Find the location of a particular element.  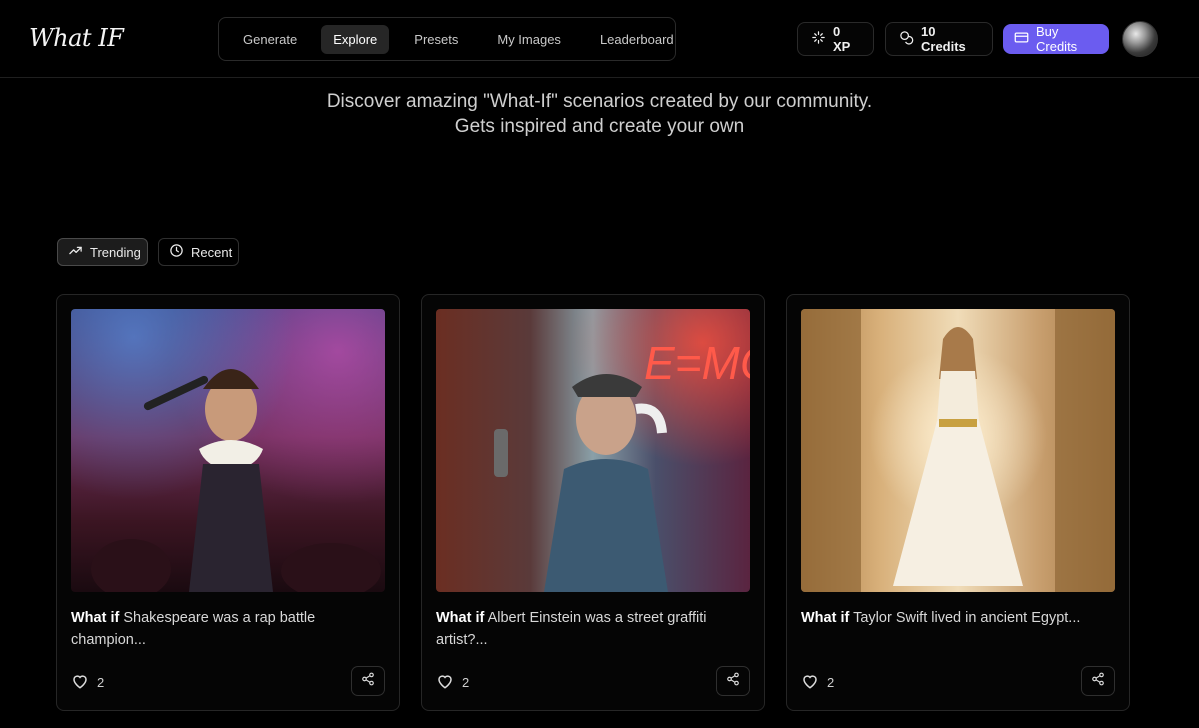

filter-recent-label: Recent is located at coordinates (212, 252).